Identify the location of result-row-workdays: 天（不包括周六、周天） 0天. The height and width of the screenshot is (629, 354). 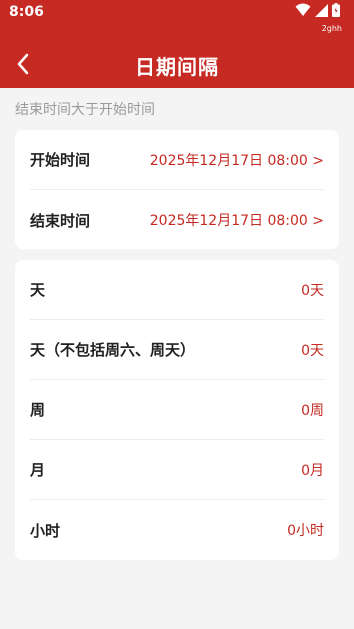
(177, 350).